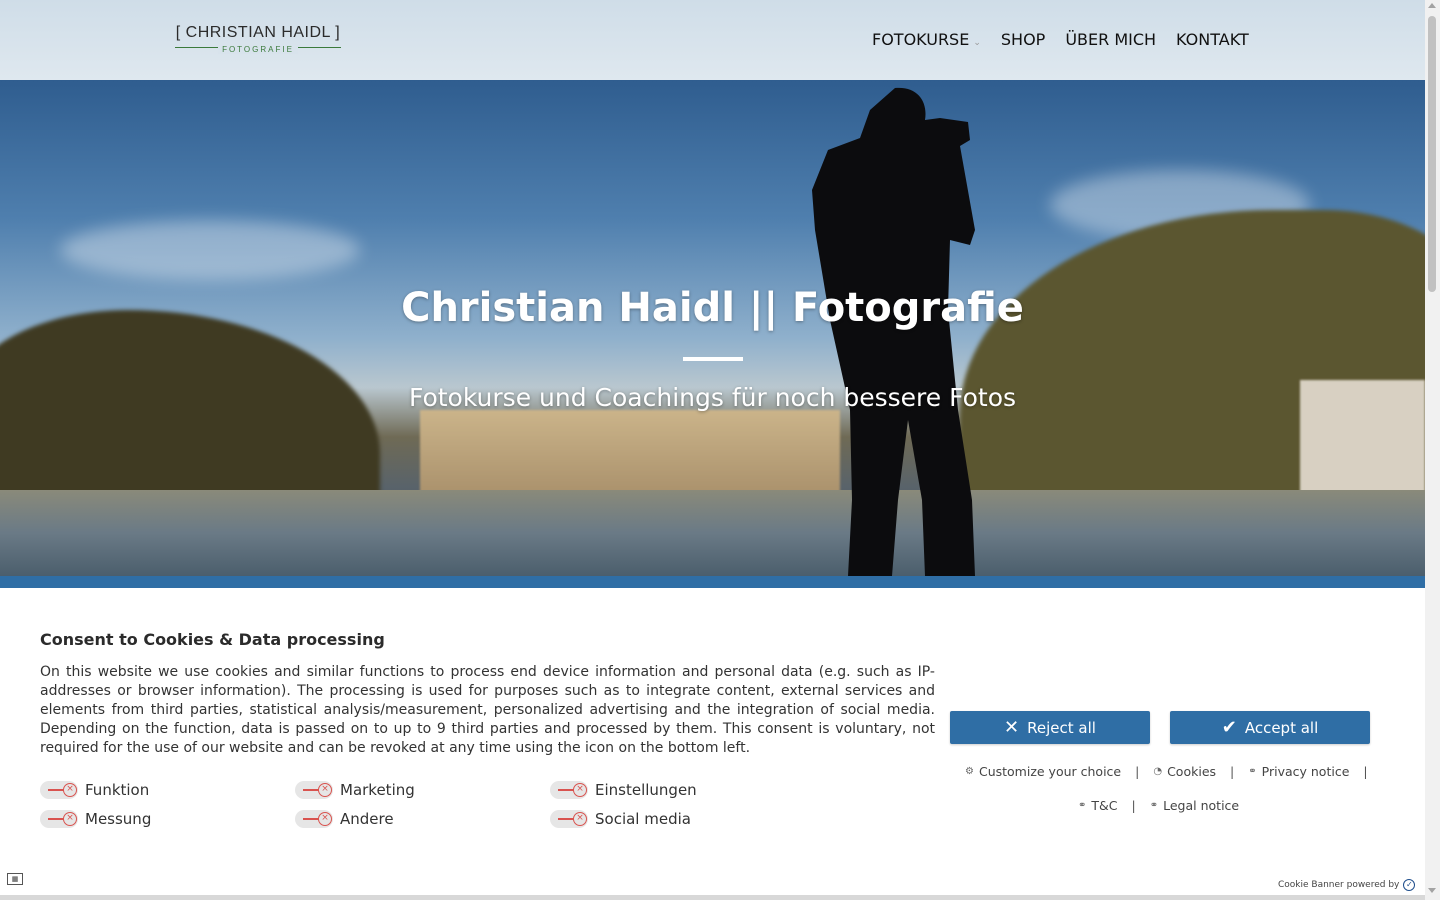  I want to click on chevron-down-icon: ⌄, so click(977, 43).